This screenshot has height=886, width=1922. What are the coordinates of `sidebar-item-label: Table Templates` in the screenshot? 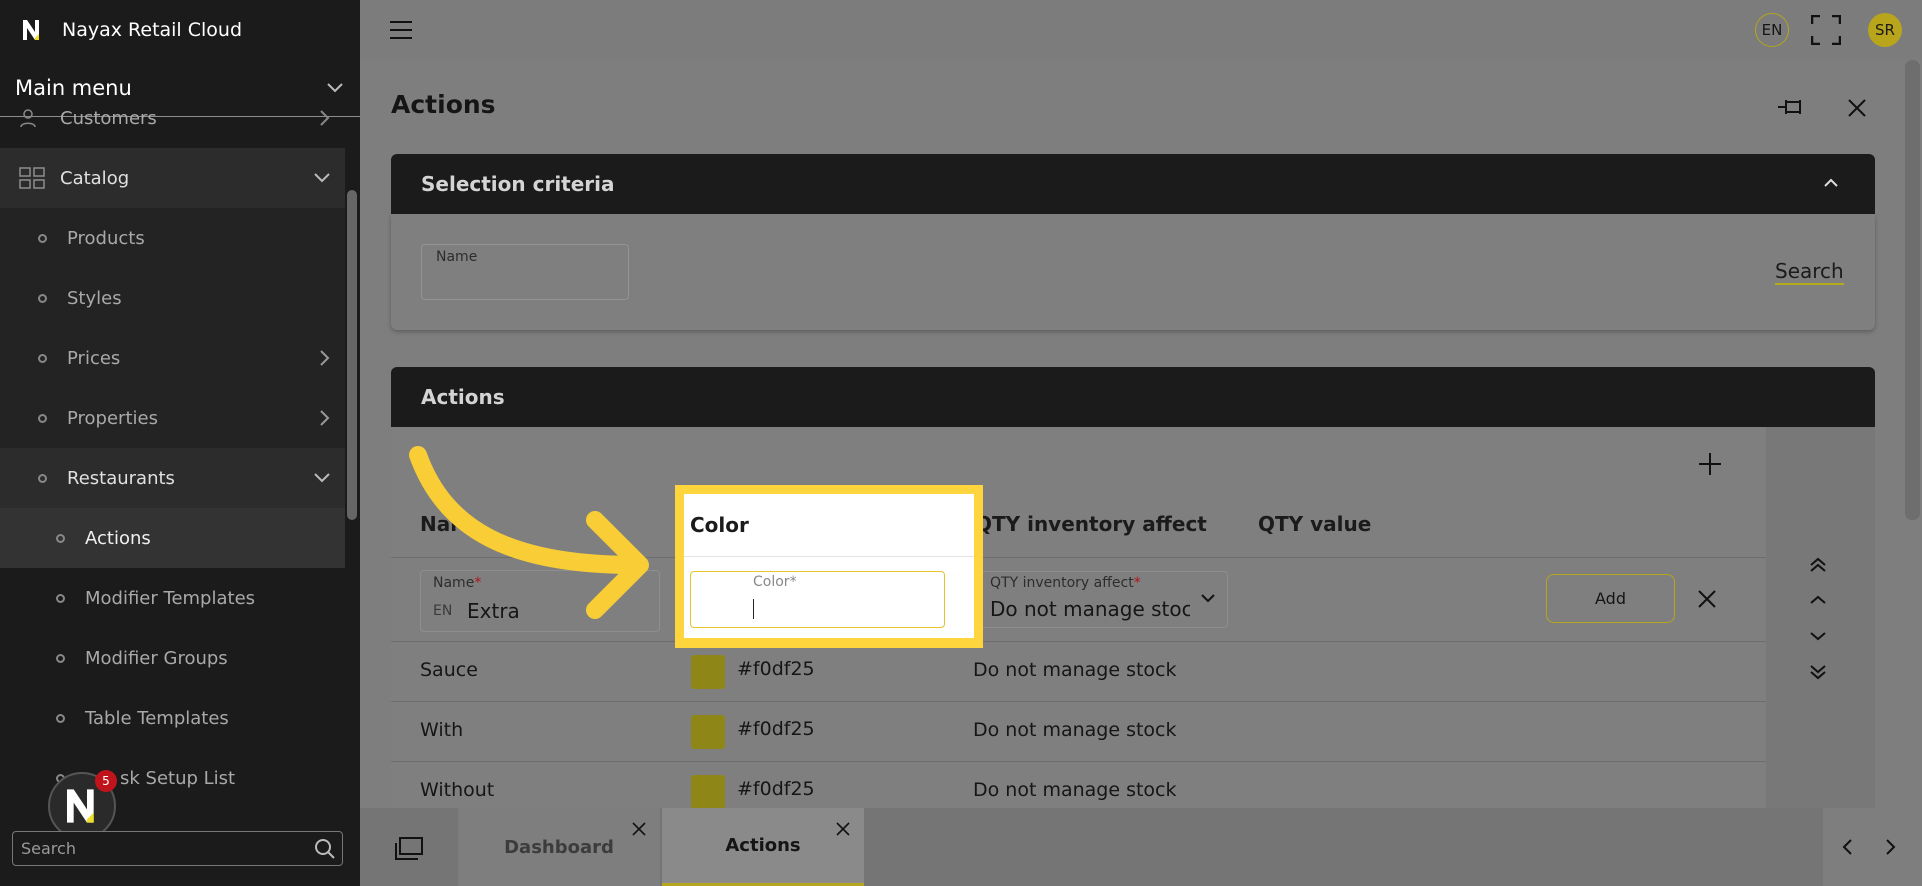 It's located at (157, 718).